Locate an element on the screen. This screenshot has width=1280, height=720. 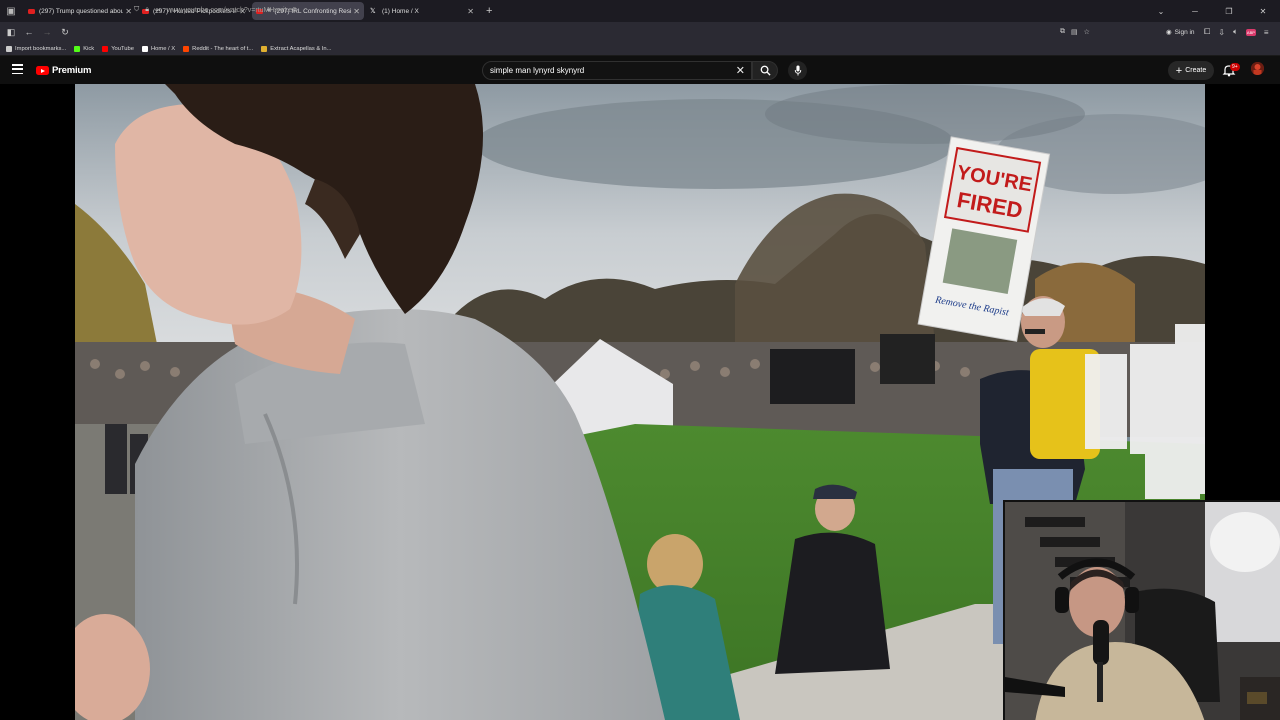
folder-icon is located at coordinates (264, 48).